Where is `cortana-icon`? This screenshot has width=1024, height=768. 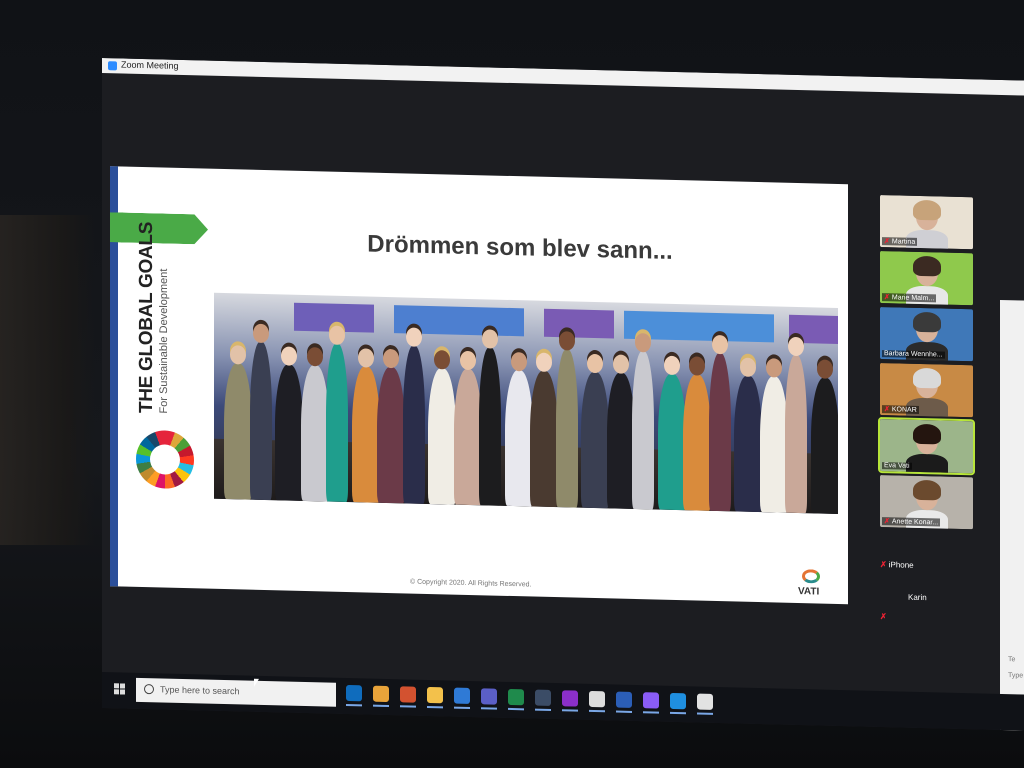
cortana-icon is located at coordinates (651, 700).